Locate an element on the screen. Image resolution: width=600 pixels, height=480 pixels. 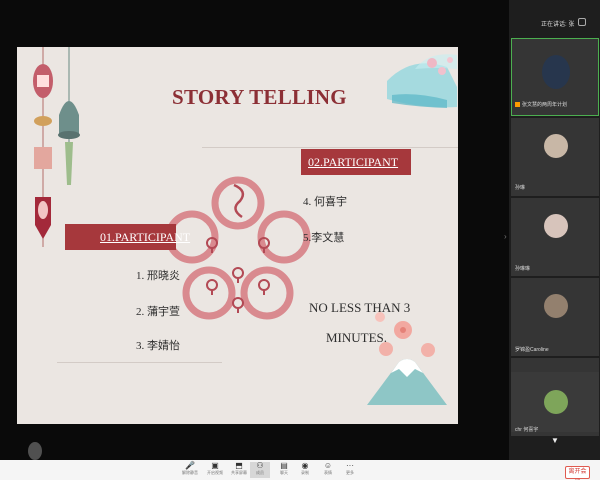
time-note-line2: MINUTES. is located at coordinates (357, 337).